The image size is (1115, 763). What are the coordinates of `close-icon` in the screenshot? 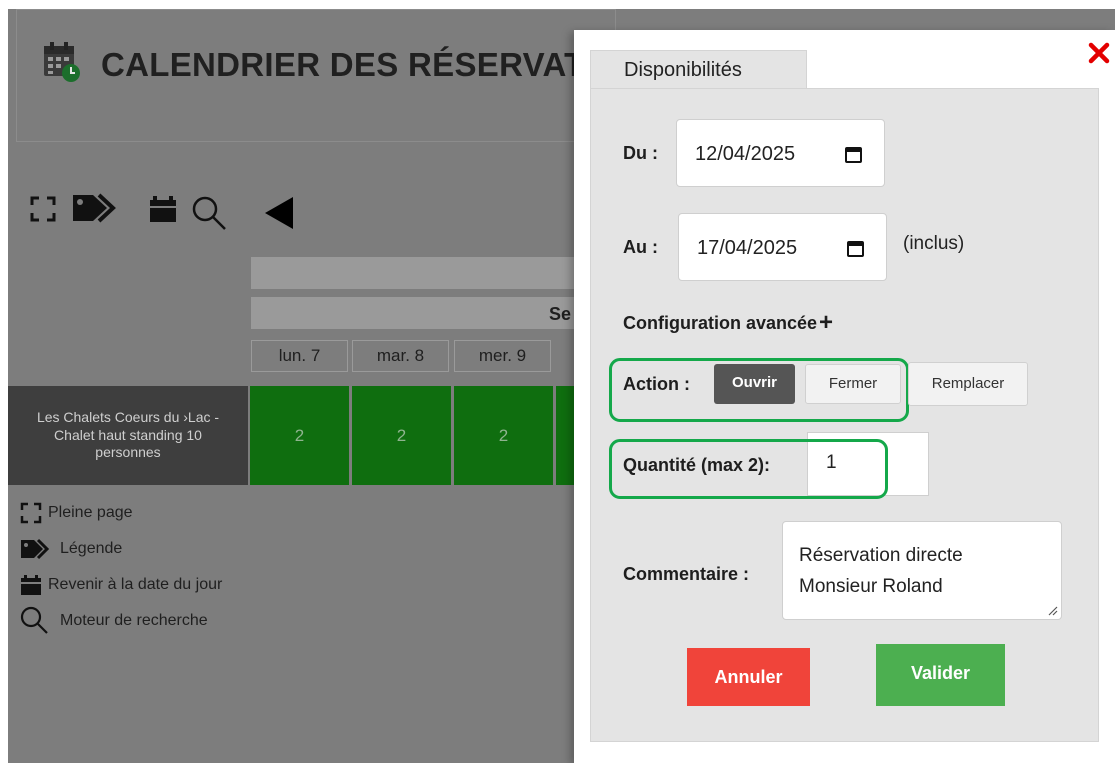 It's located at (1099, 53).